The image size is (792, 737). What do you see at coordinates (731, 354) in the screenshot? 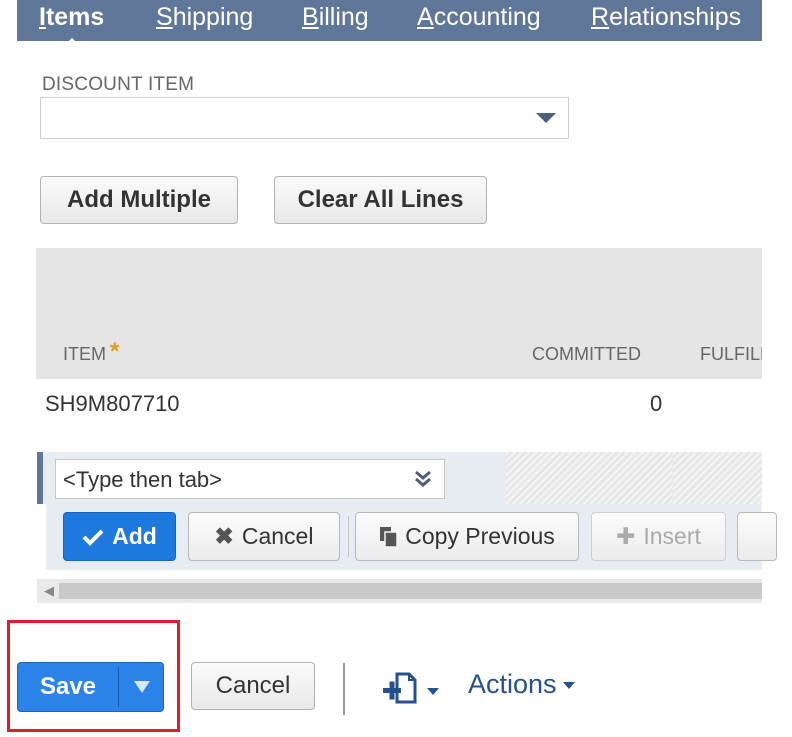
I see `column-header-fulfilled: FULFILL` at bounding box center [731, 354].